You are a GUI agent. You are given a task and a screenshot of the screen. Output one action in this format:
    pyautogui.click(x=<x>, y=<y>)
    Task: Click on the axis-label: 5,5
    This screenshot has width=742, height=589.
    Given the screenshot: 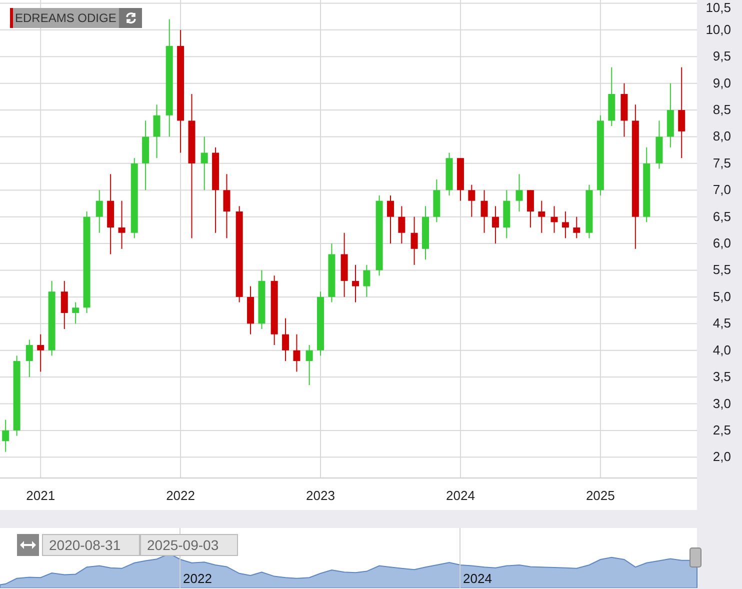 What is the action you would take?
    pyautogui.click(x=721, y=270)
    